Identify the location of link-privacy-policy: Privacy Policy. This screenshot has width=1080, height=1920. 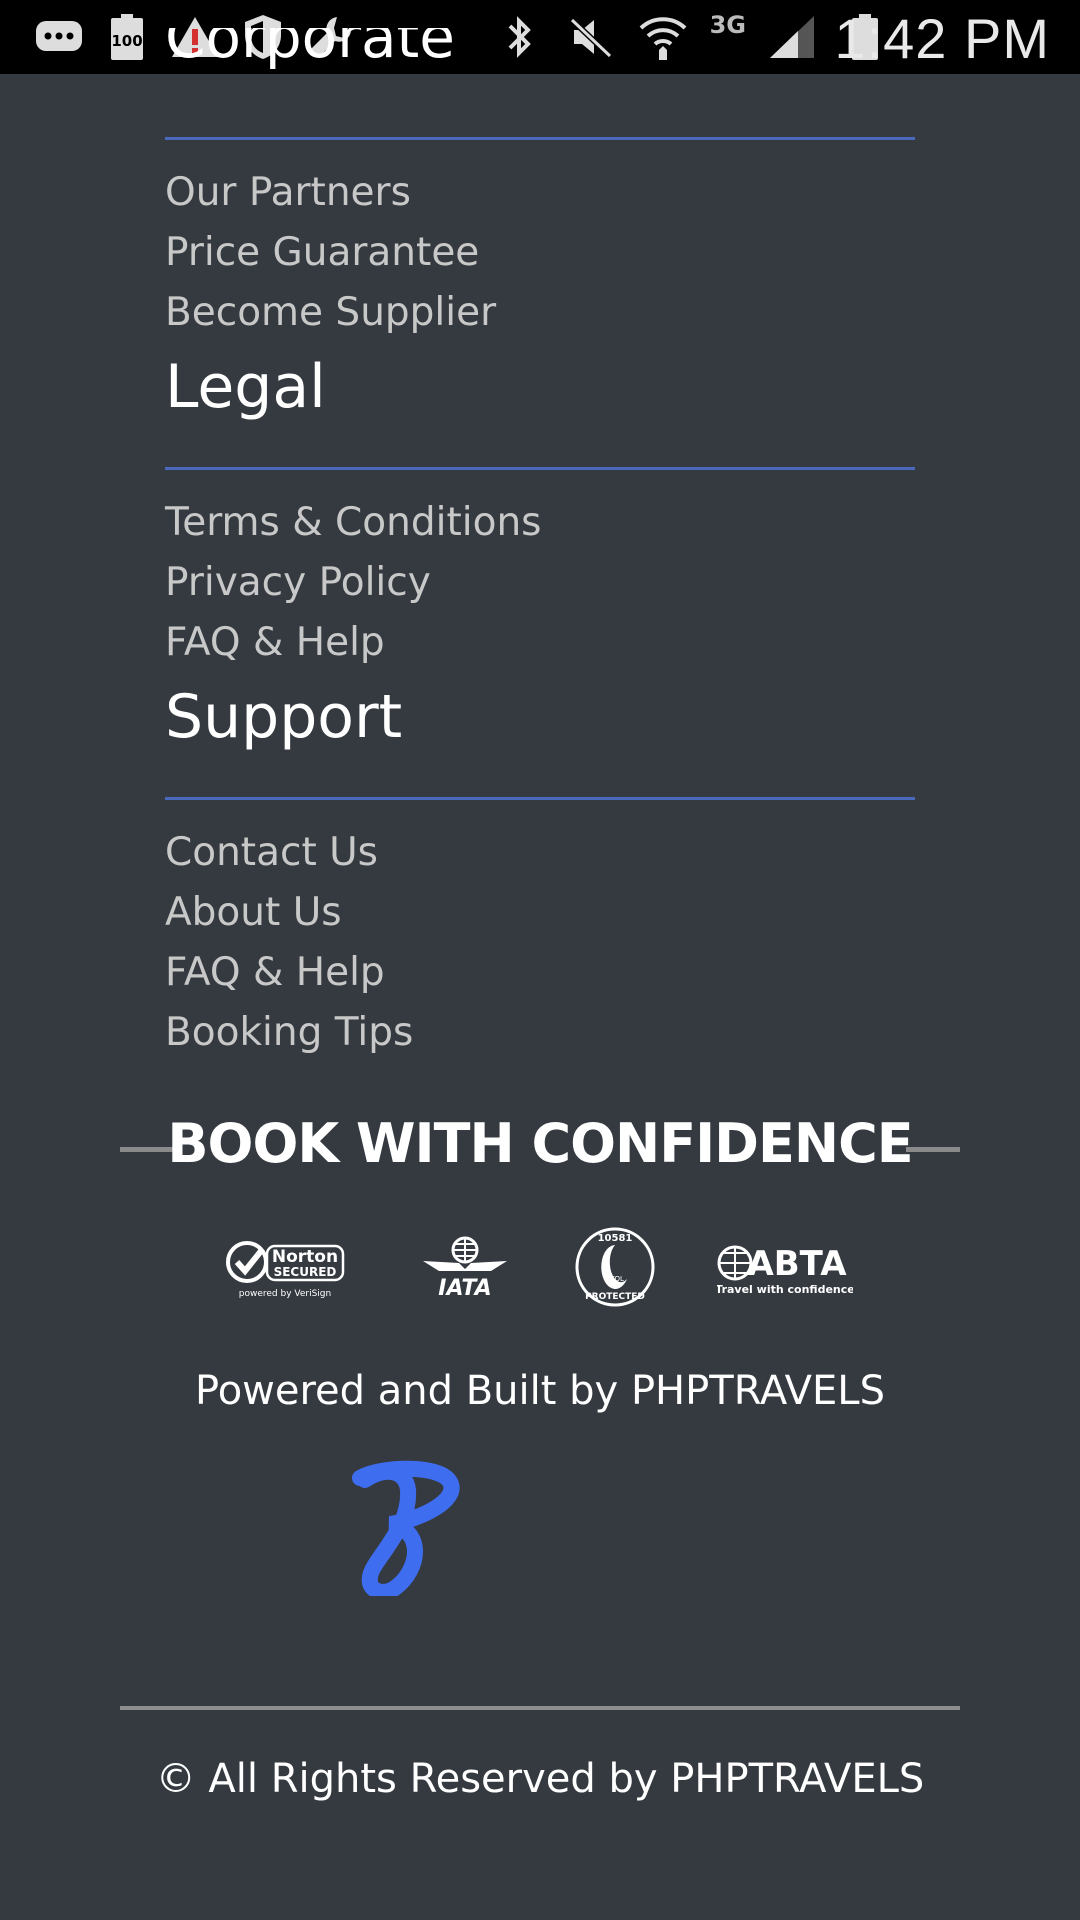
(298, 583).